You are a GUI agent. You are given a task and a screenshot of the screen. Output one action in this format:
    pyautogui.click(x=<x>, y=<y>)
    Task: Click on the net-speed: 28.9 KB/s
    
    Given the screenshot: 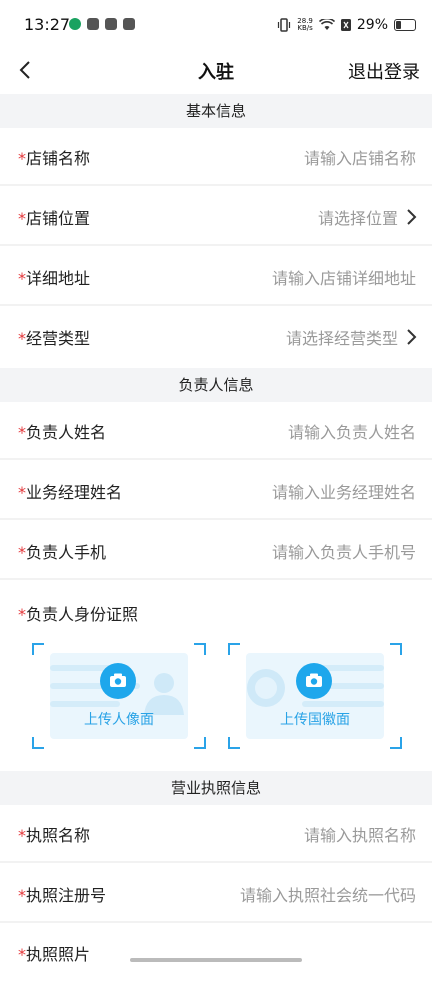 What is the action you would take?
    pyautogui.click(x=305, y=25)
    